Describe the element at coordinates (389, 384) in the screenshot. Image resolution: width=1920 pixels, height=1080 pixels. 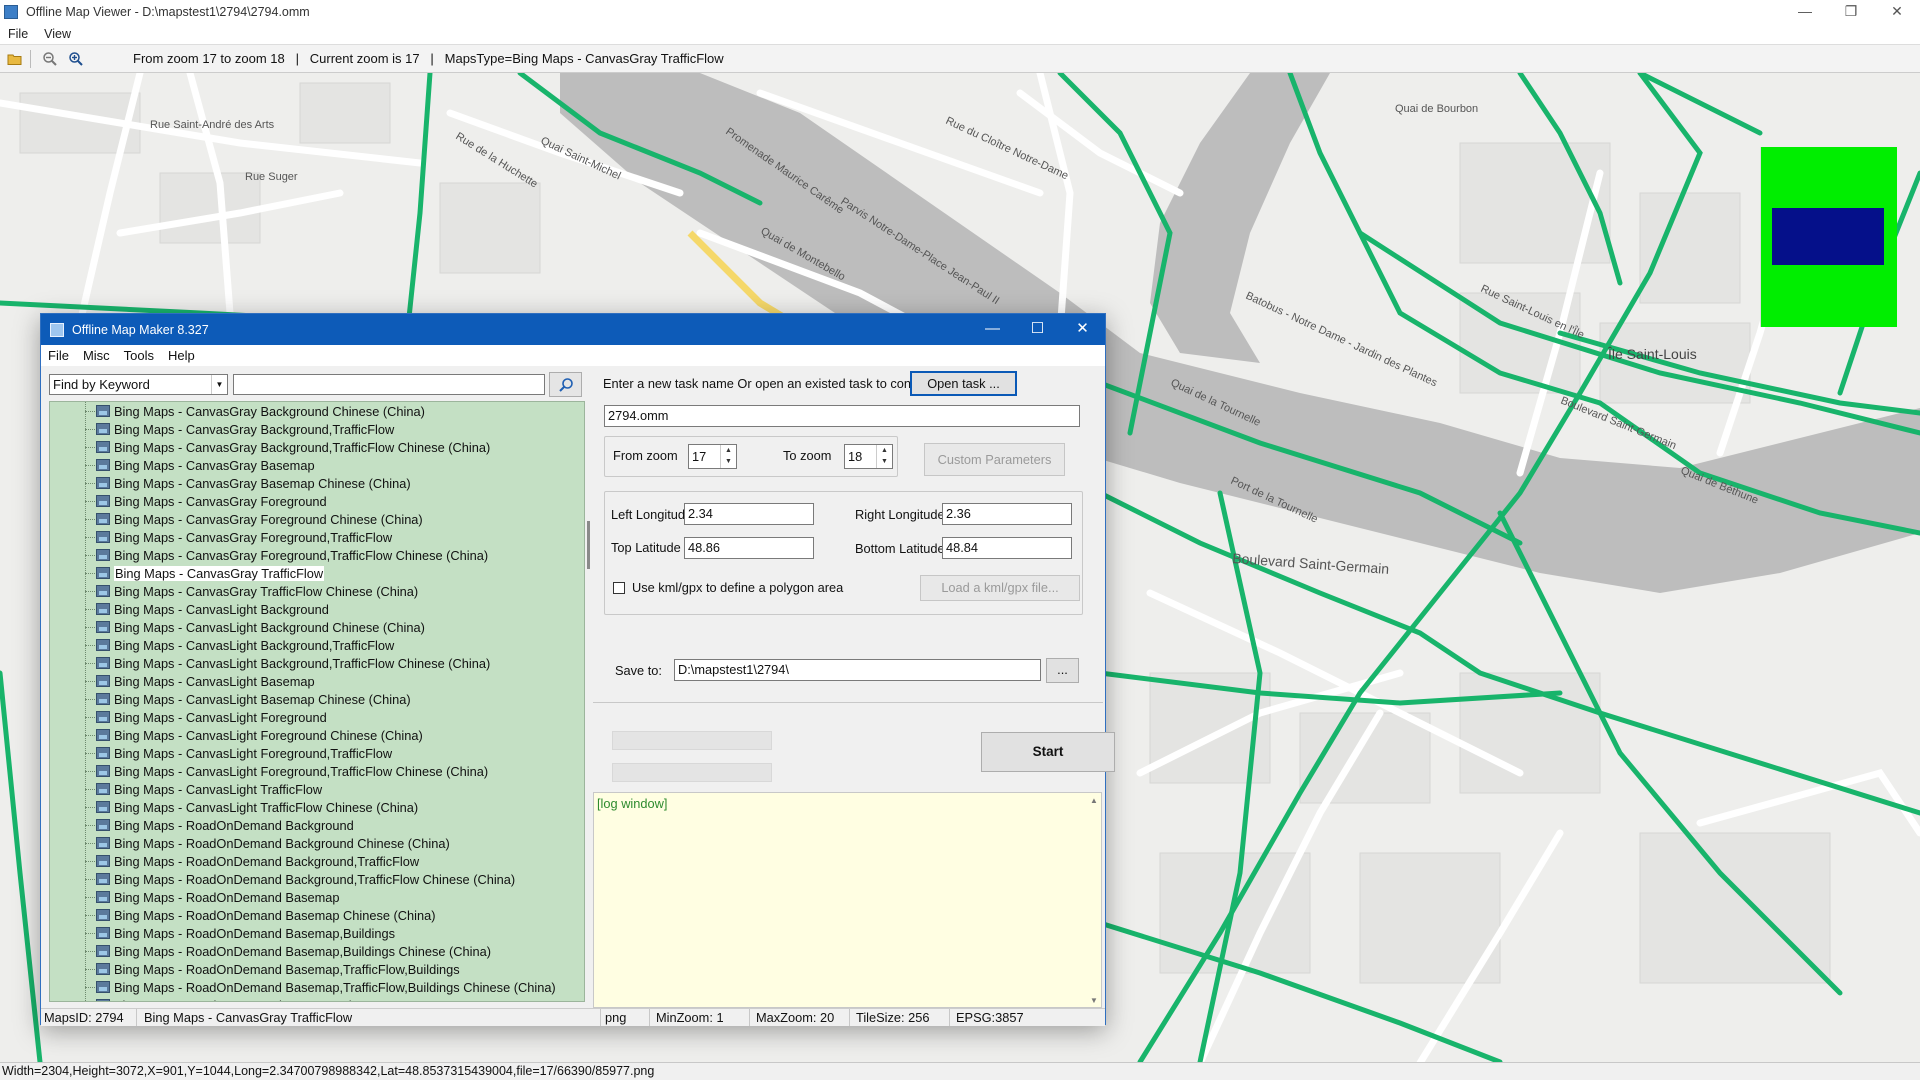
I see `search-input` at that location.